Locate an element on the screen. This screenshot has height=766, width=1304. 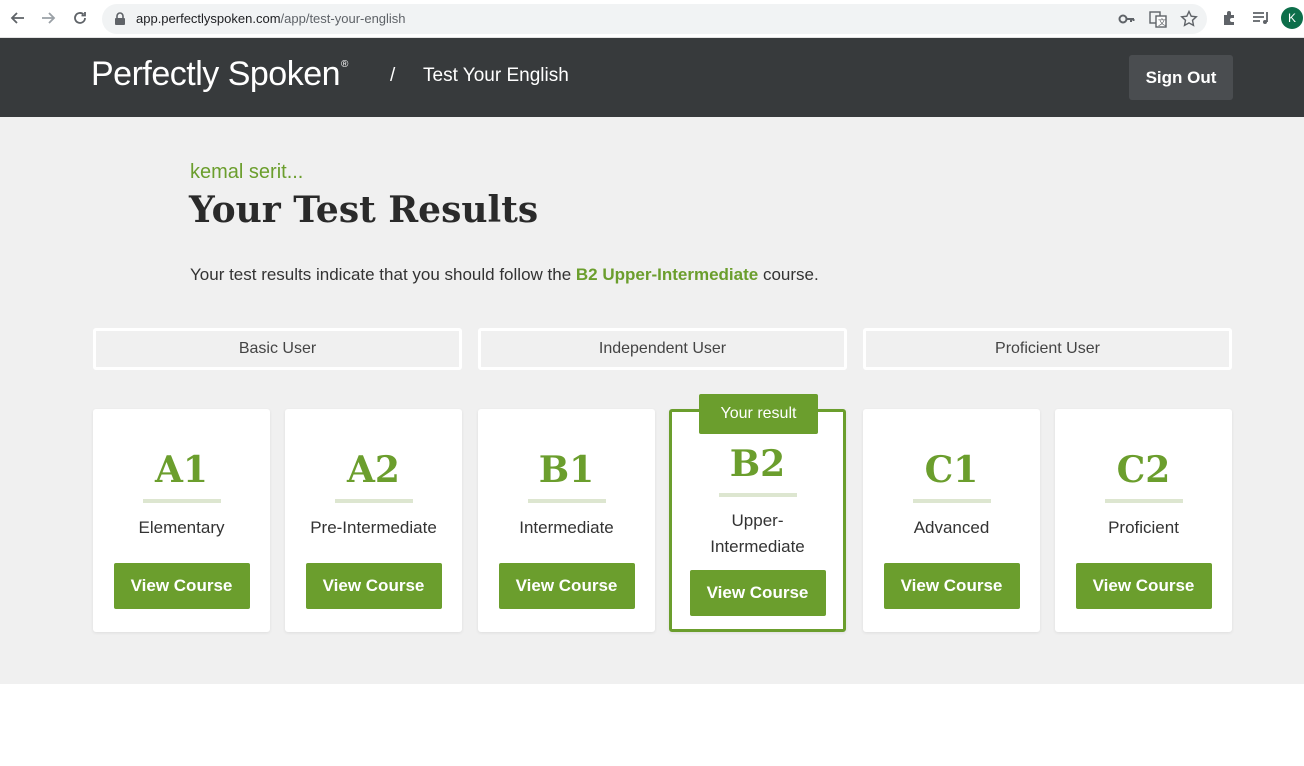
key-icon is located at coordinates (1127, 19).